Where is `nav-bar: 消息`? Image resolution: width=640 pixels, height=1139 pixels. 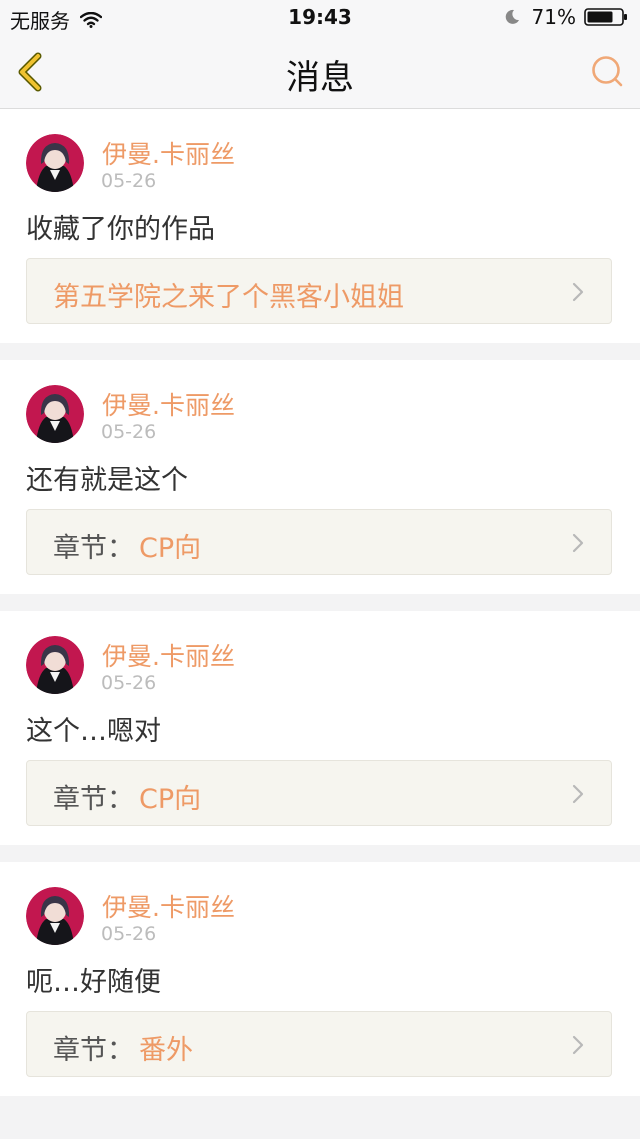
nav-bar: 消息 is located at coordinates (320, 72).